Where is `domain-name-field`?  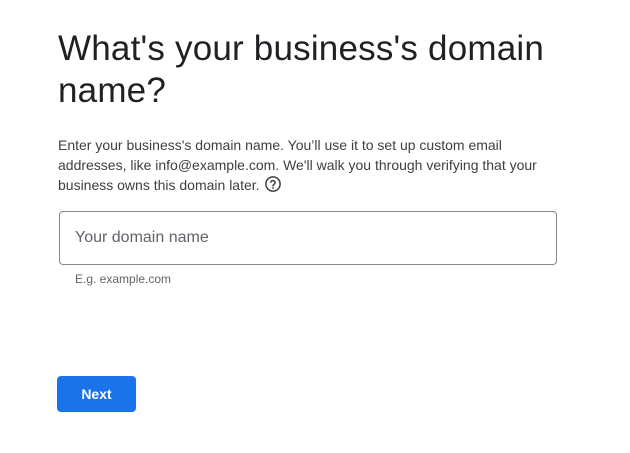
domain-name-field is located at coordinates (308, 238).